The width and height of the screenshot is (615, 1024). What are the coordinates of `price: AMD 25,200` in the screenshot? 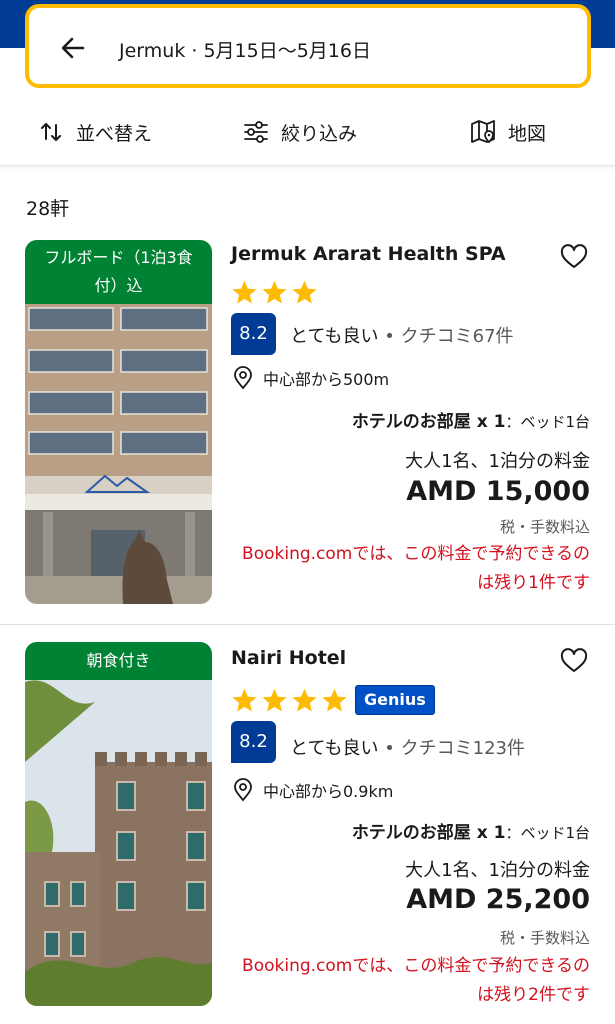 It's located at (498, 899).